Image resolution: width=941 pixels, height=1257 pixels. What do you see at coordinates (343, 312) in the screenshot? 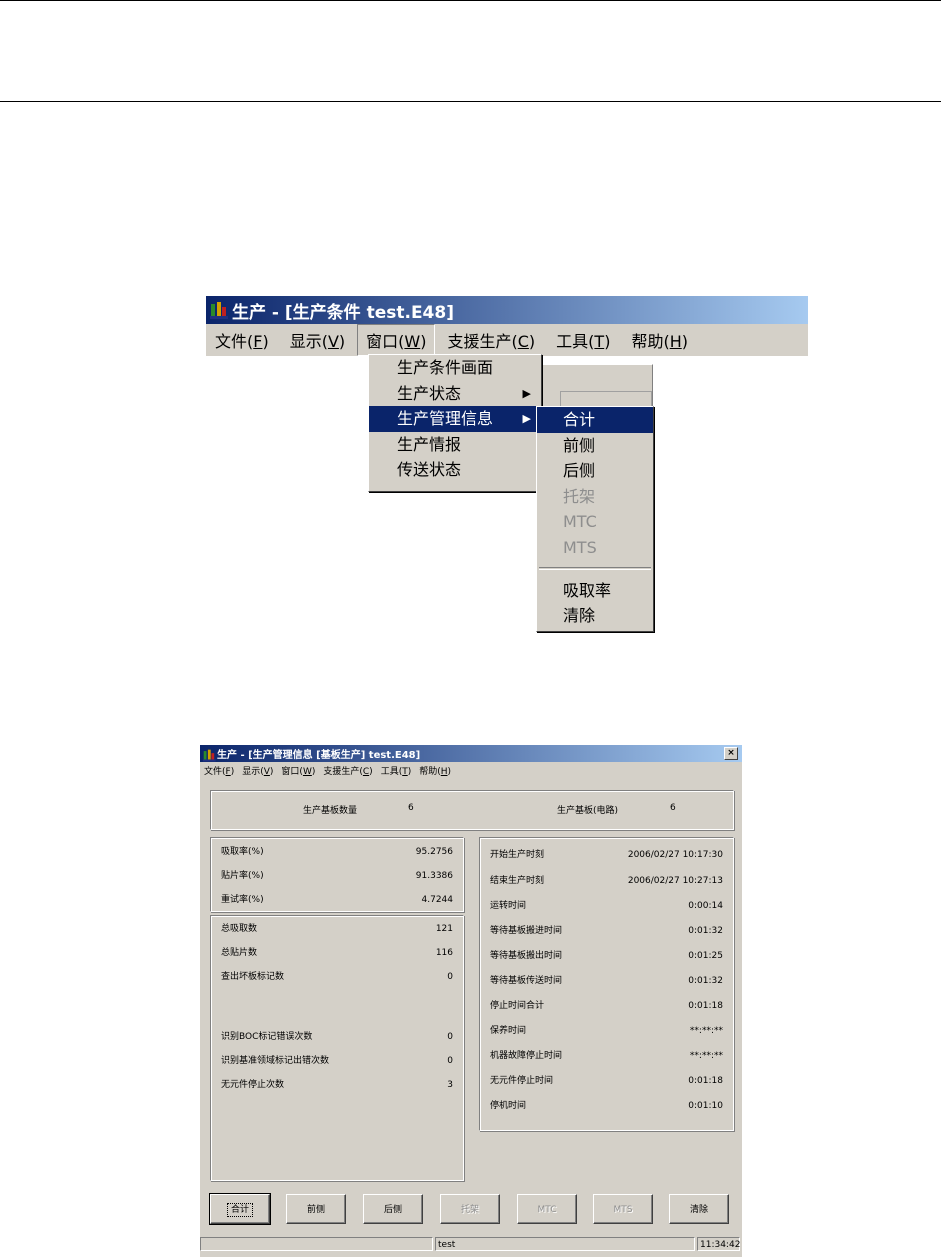
I see `window-title: 生产 - [生产条件 test.E48]` at bounding box center [343, 312].